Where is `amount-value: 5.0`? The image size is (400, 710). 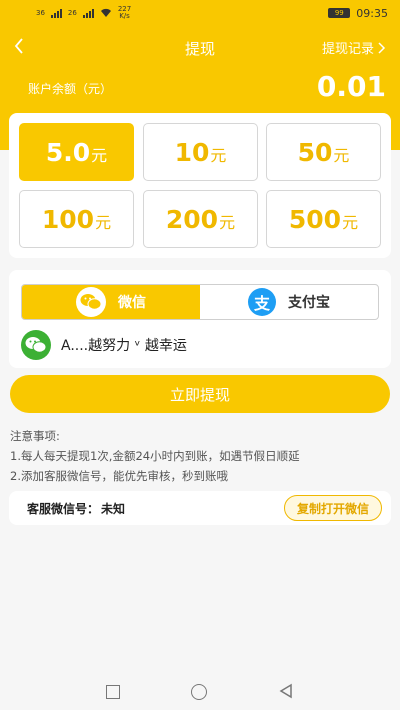
amount-value: 5.0 is located at coordinates (68, 152).